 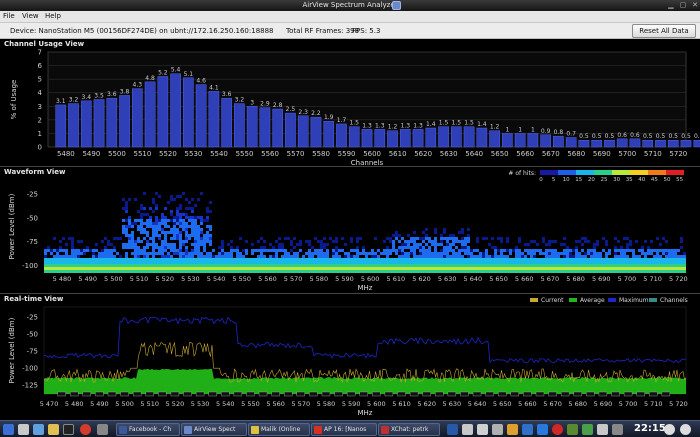 What do you see at coordinates (9, 16) in the screenshot?
I see `menu-file: File` at bounding box center [9, 16].